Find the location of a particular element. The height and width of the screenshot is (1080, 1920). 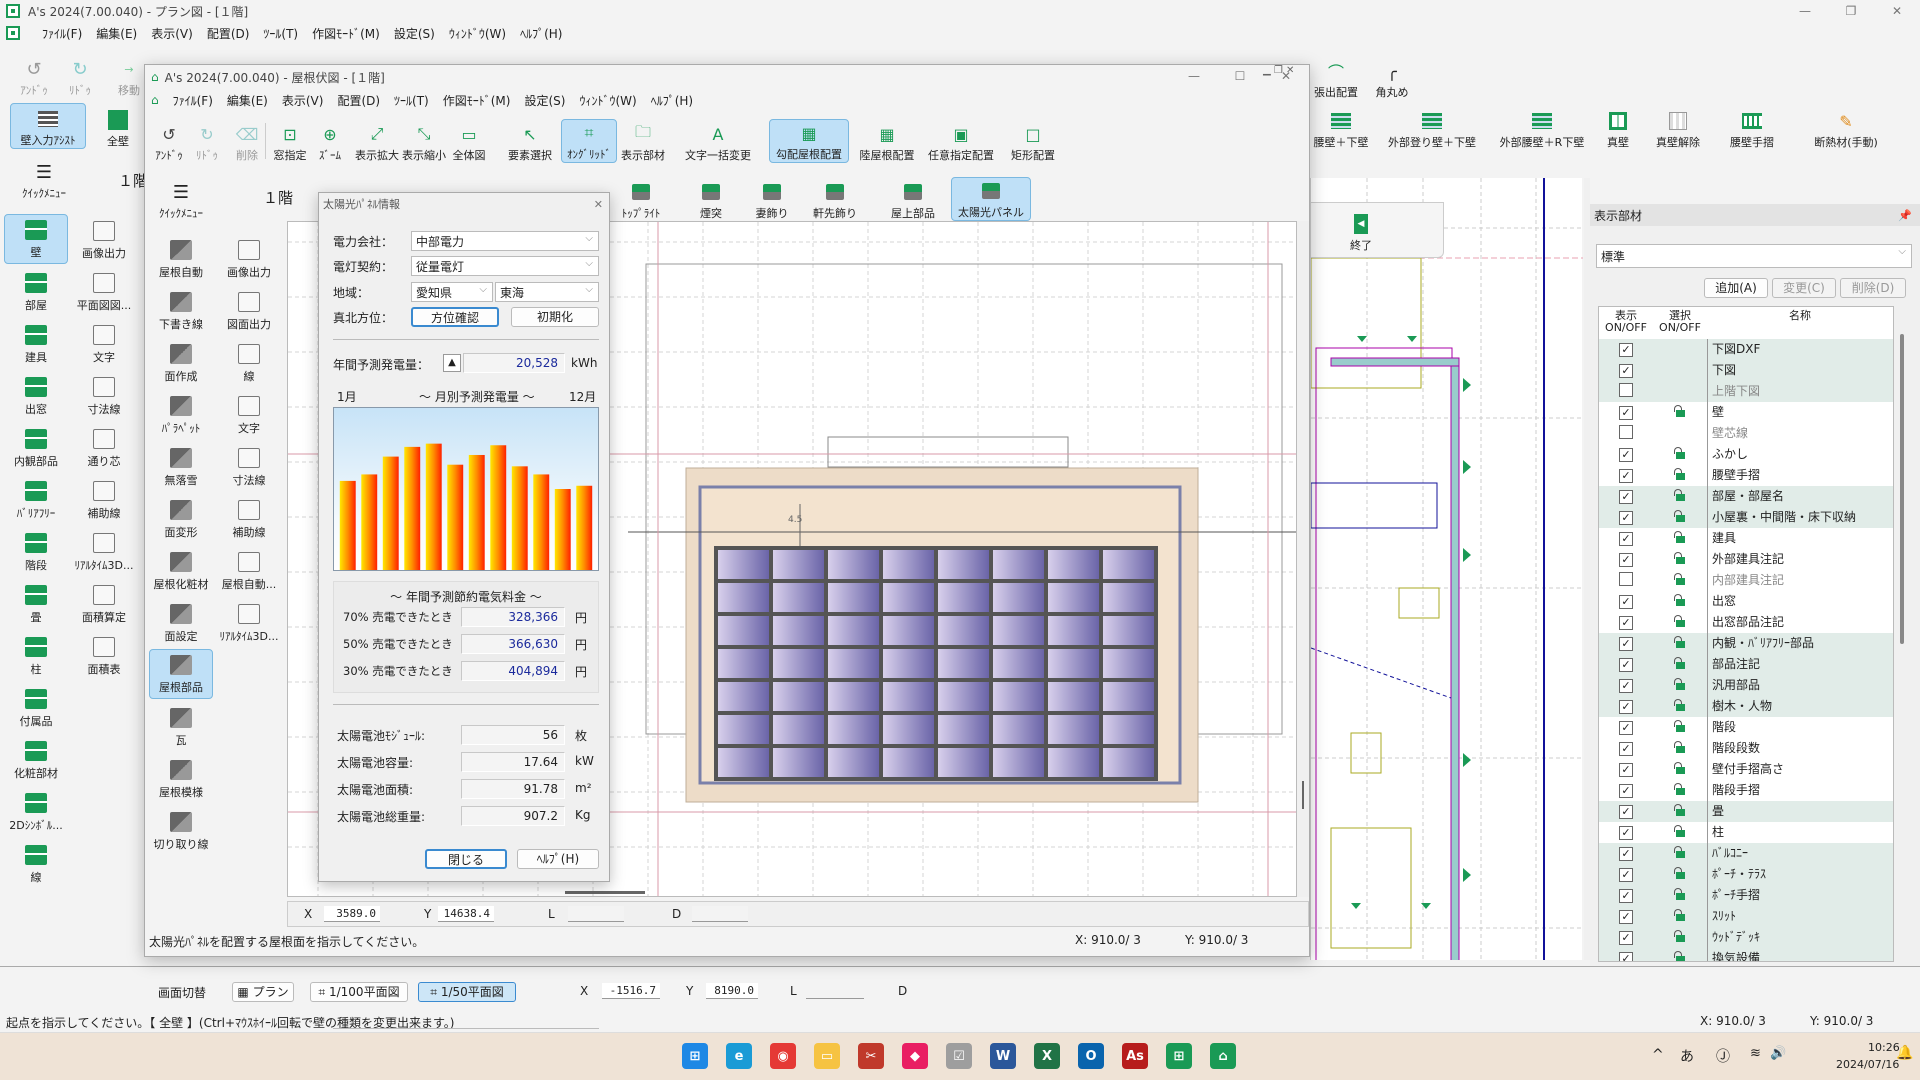

menu-help: ﾍﾙﾌﾟ(H) is located at coordinates (541, 33).